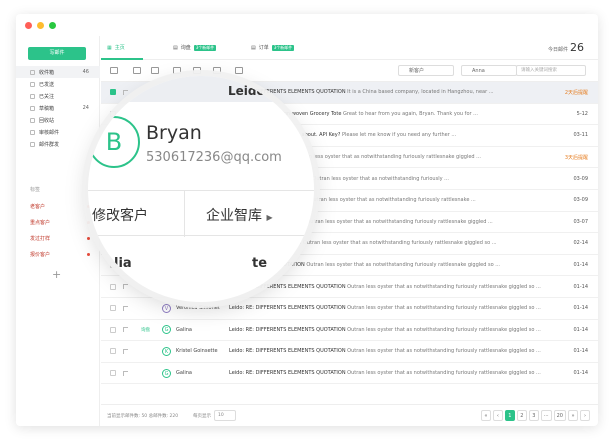  I want to click on page-button: 1, so click(509, 415).